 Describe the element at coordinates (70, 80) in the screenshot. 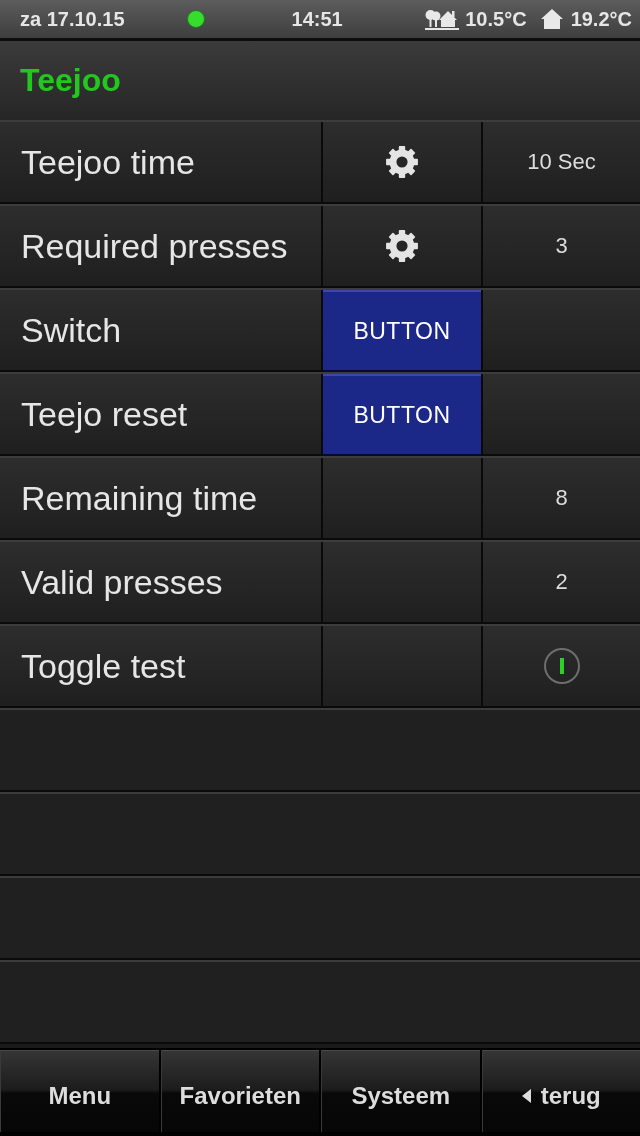

I see `page-title: Teejoo` at that location.